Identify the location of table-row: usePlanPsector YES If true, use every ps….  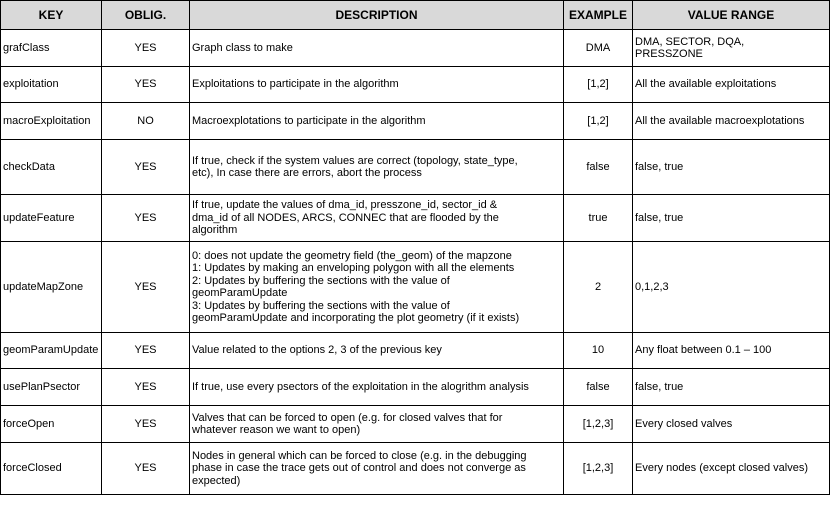
(415, 387).